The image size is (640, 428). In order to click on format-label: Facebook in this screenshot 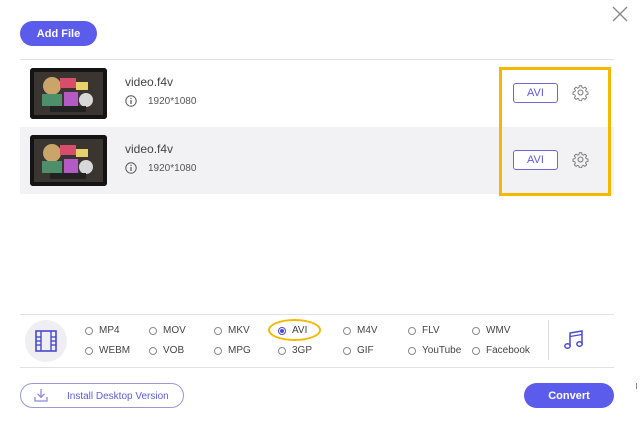, I will do `click(508, 350)`.